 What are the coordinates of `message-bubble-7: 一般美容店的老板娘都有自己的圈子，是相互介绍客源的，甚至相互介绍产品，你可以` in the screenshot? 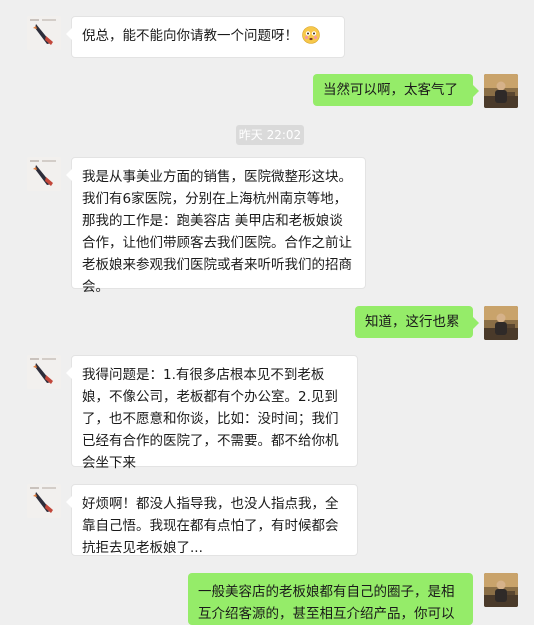 It's located at (330, 599).